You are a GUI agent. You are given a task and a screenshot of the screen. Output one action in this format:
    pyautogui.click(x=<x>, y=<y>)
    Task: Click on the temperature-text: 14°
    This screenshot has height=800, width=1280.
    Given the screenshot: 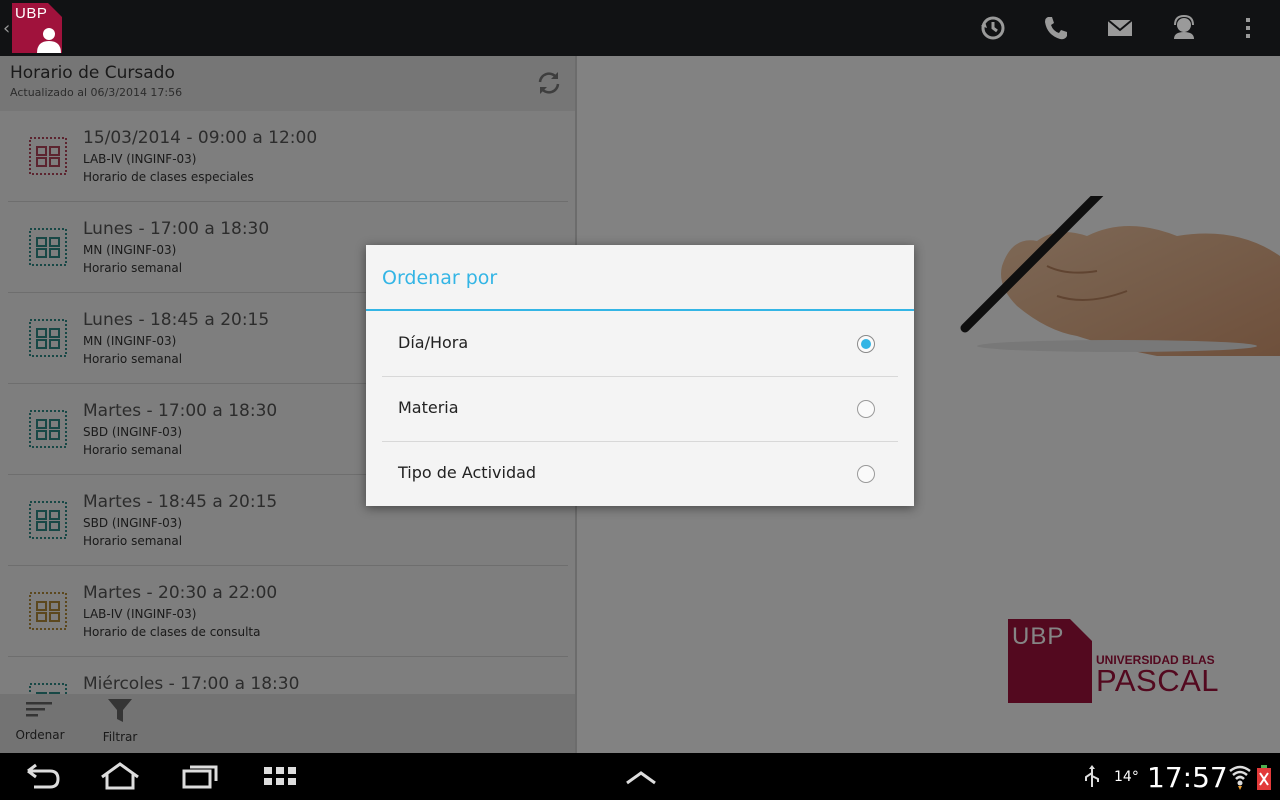 What is the action you would take?
    pyautogui.click(x=1126, y=777)
    